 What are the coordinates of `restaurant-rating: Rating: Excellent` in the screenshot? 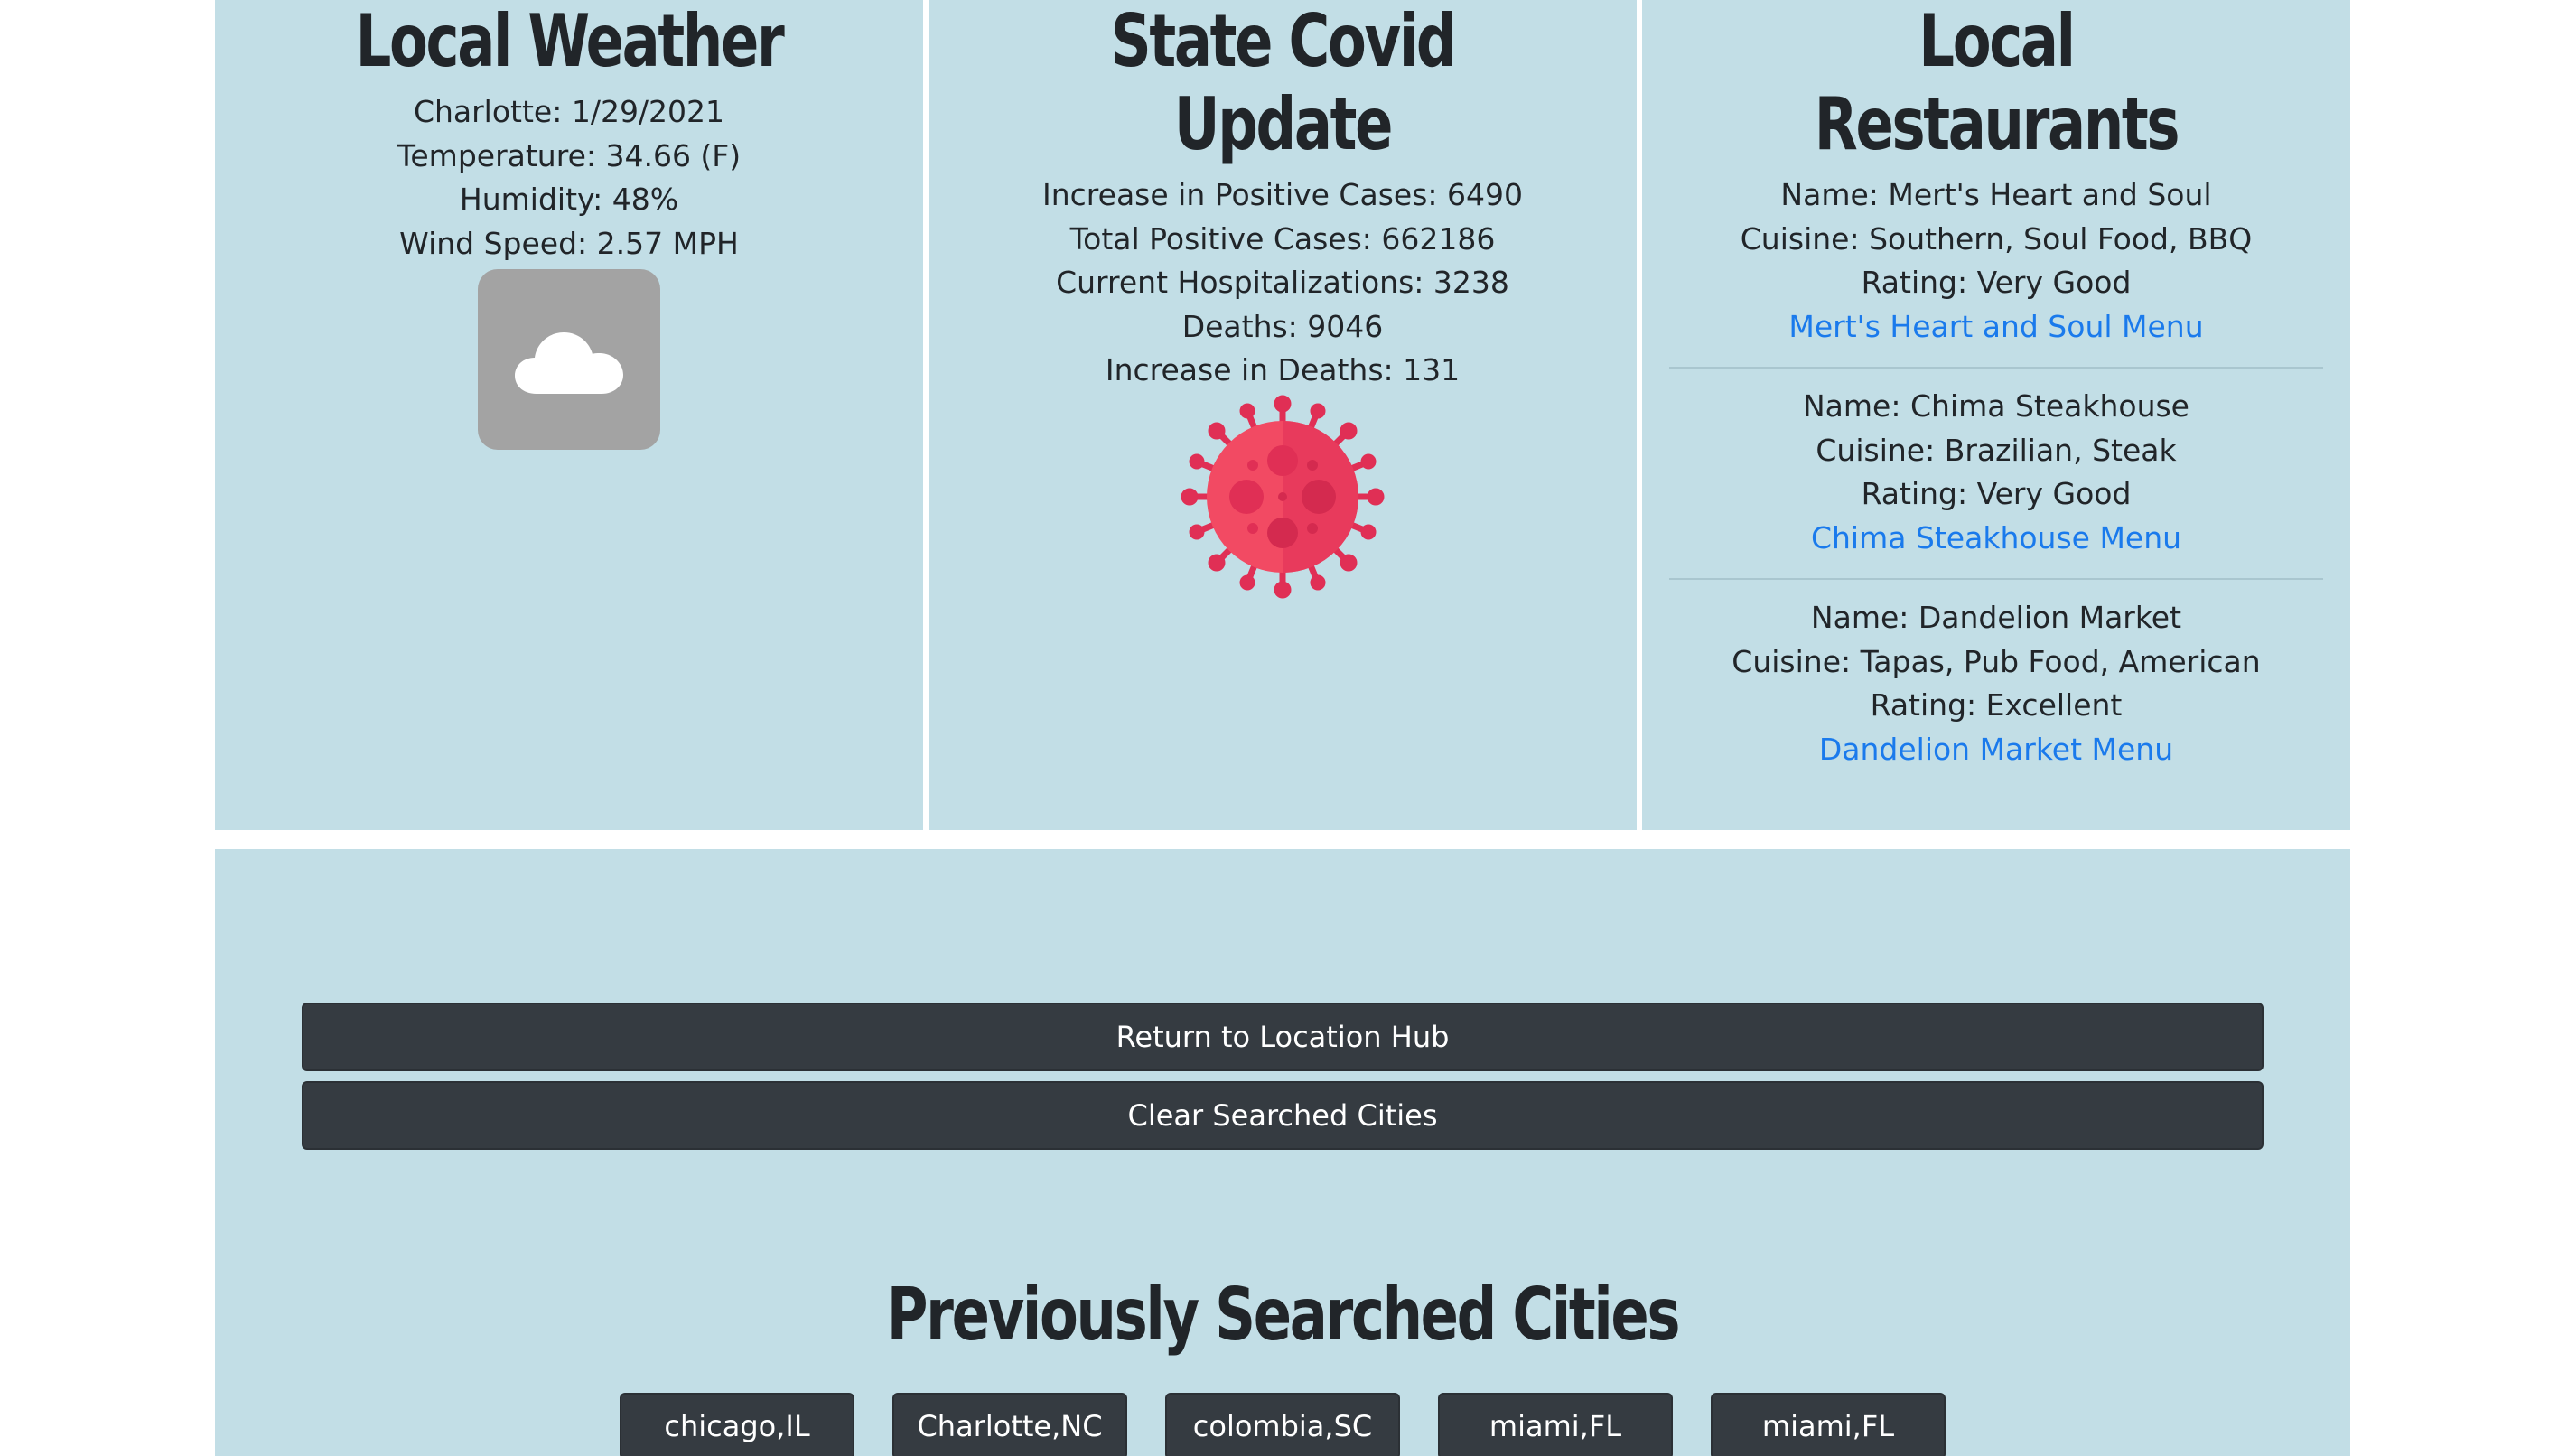 It's located at (1997, 705).